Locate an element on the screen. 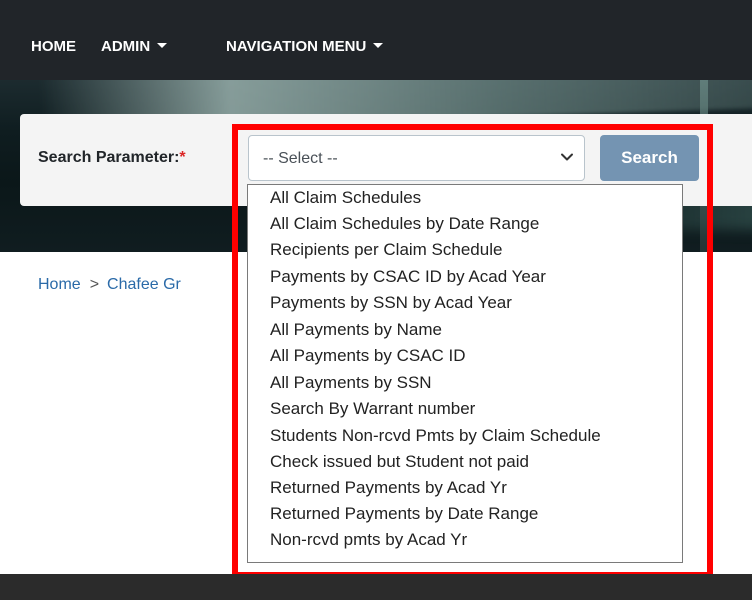  breadcrumb: Home > Chafee Gr is located at coordinates (109, 285).